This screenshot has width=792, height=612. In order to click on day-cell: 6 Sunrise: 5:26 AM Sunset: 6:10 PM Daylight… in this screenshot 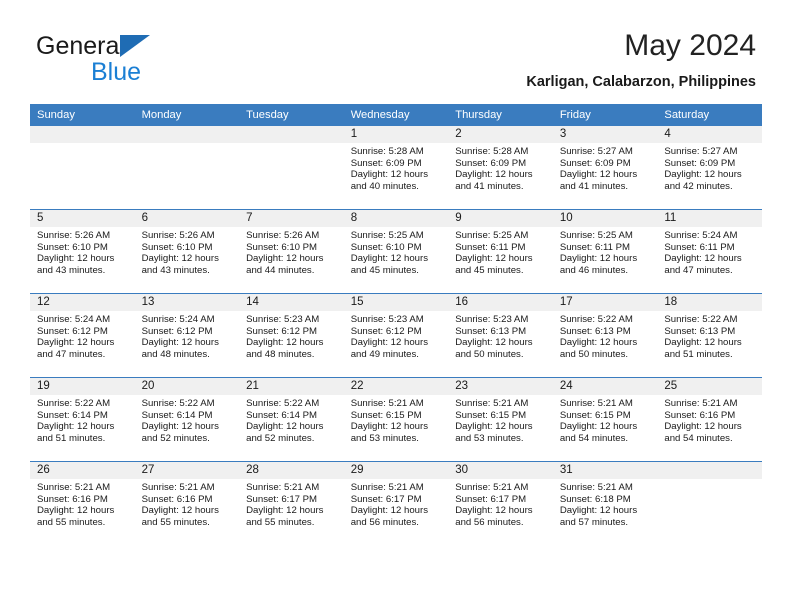, I will do `click(187, 251)`.